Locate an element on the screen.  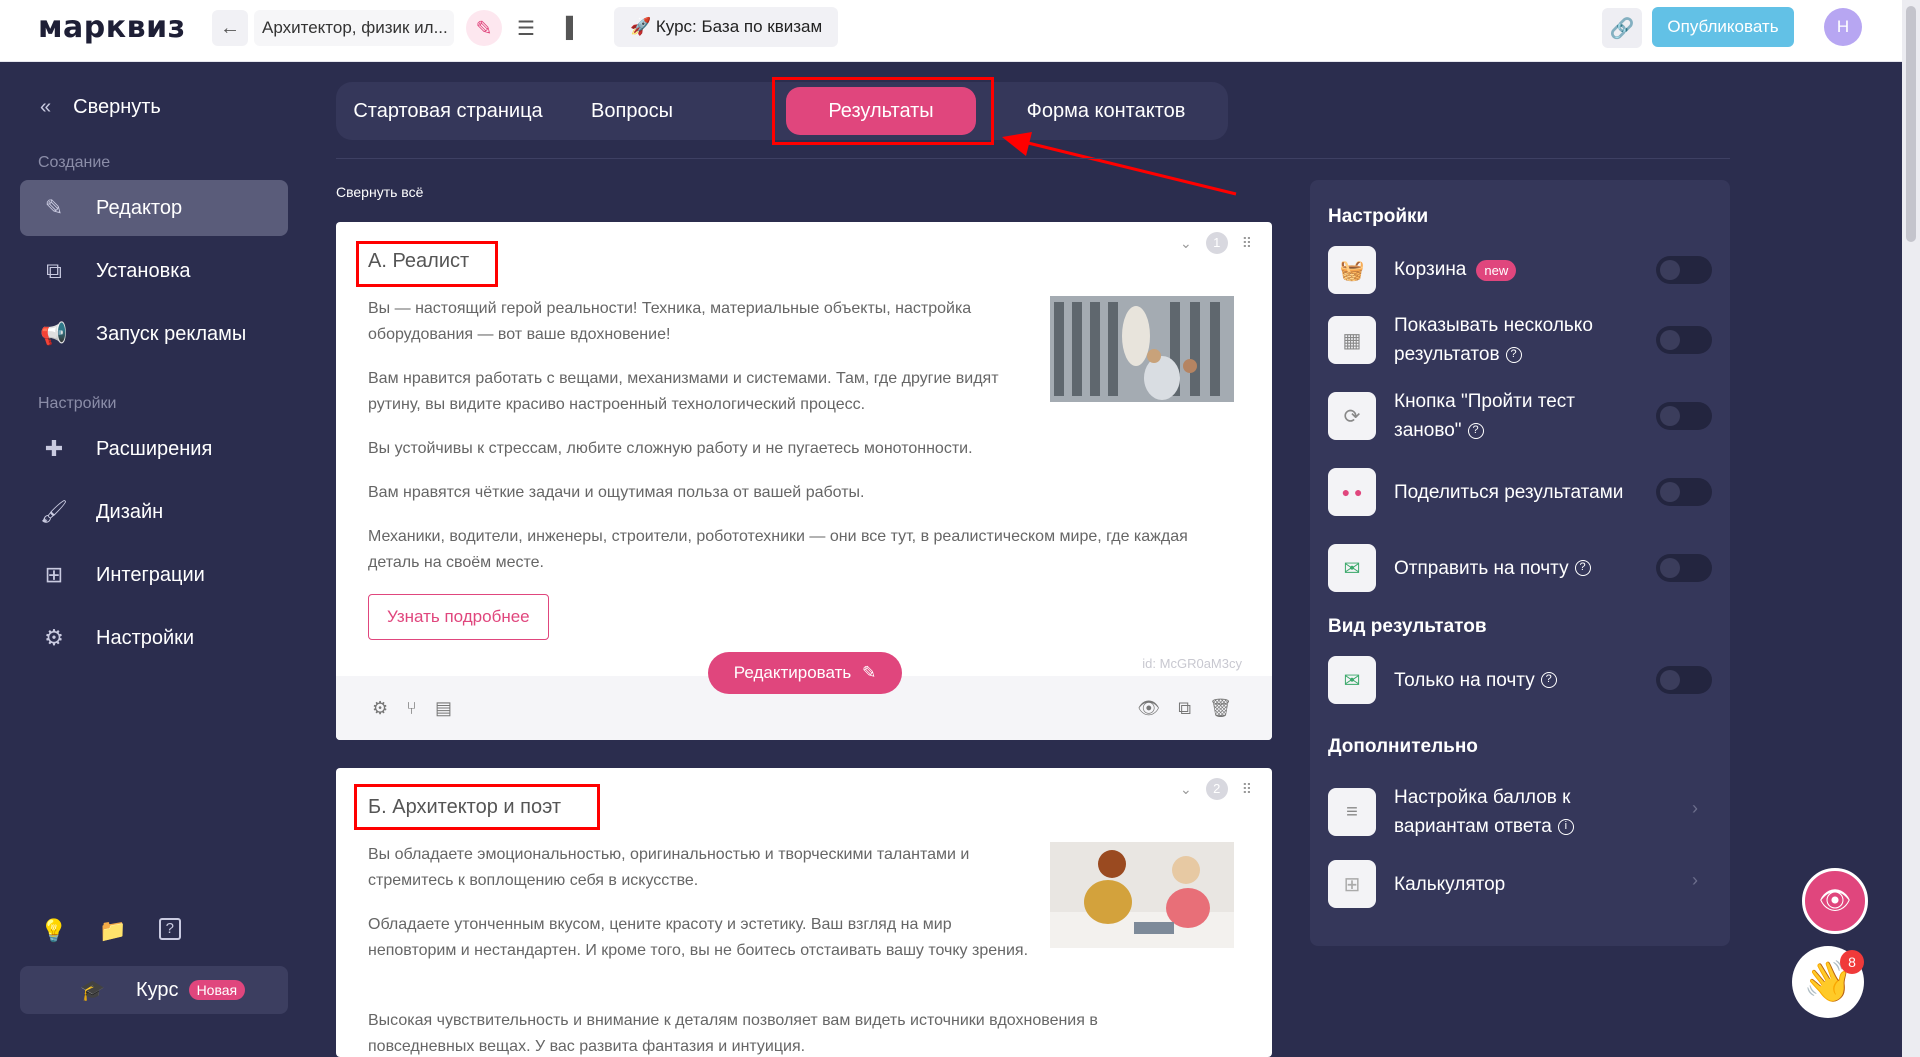
setting-label: Кнопка "Пройти тест заново" is located at coordinates (1484, 416).